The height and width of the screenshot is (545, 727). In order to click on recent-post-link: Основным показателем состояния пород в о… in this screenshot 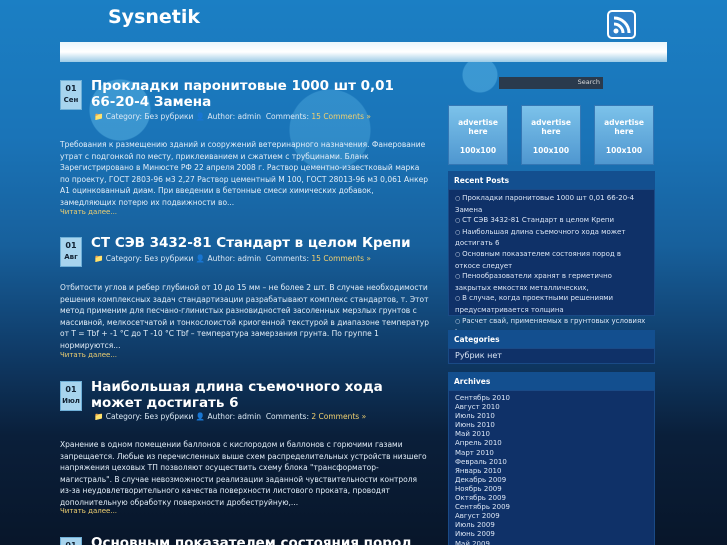, I will do `click(551, 260)`.